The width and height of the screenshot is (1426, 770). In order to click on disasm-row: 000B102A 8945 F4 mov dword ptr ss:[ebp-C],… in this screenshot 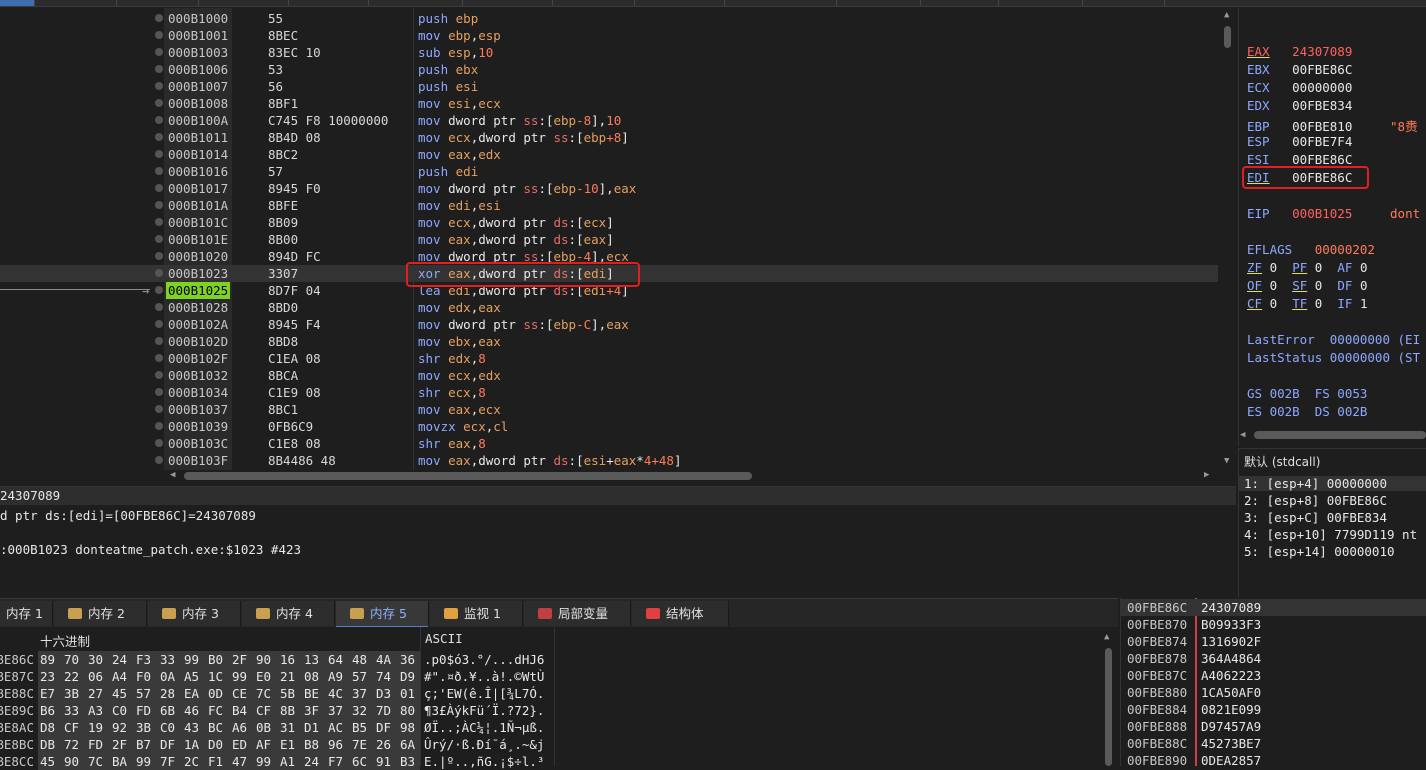, I will do `click(609, 324)`.